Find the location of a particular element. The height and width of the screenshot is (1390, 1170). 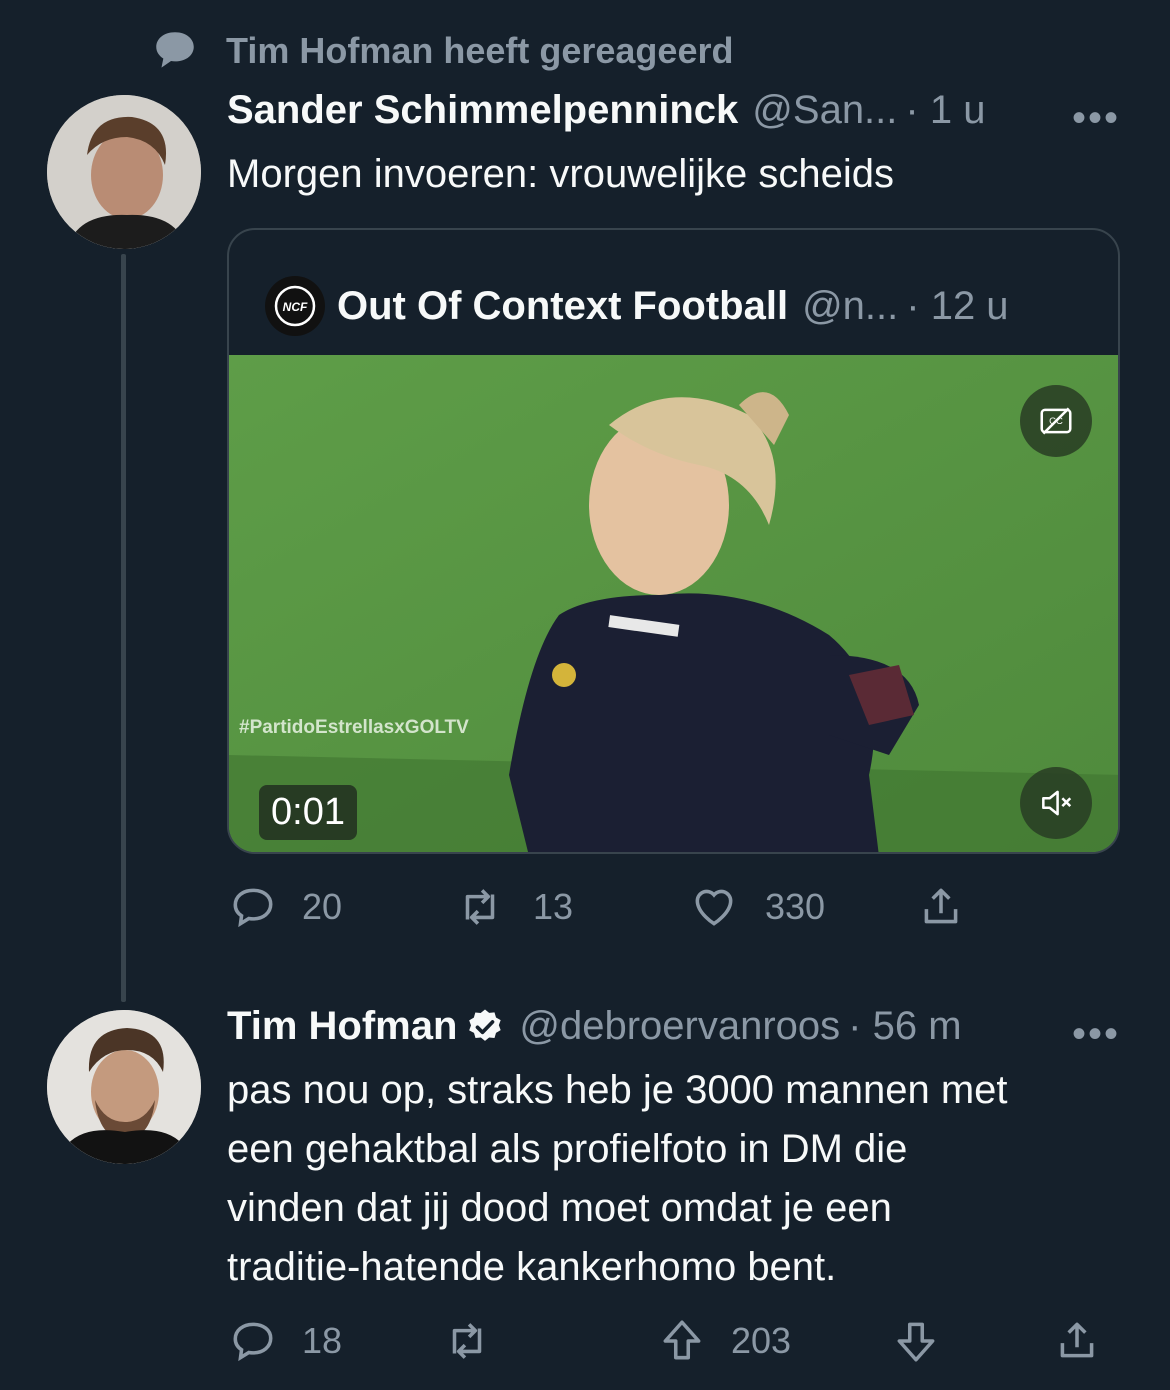

quote-header: NCF Out Of Context Football @n... · 12 u is located at coordinates (637, 306).